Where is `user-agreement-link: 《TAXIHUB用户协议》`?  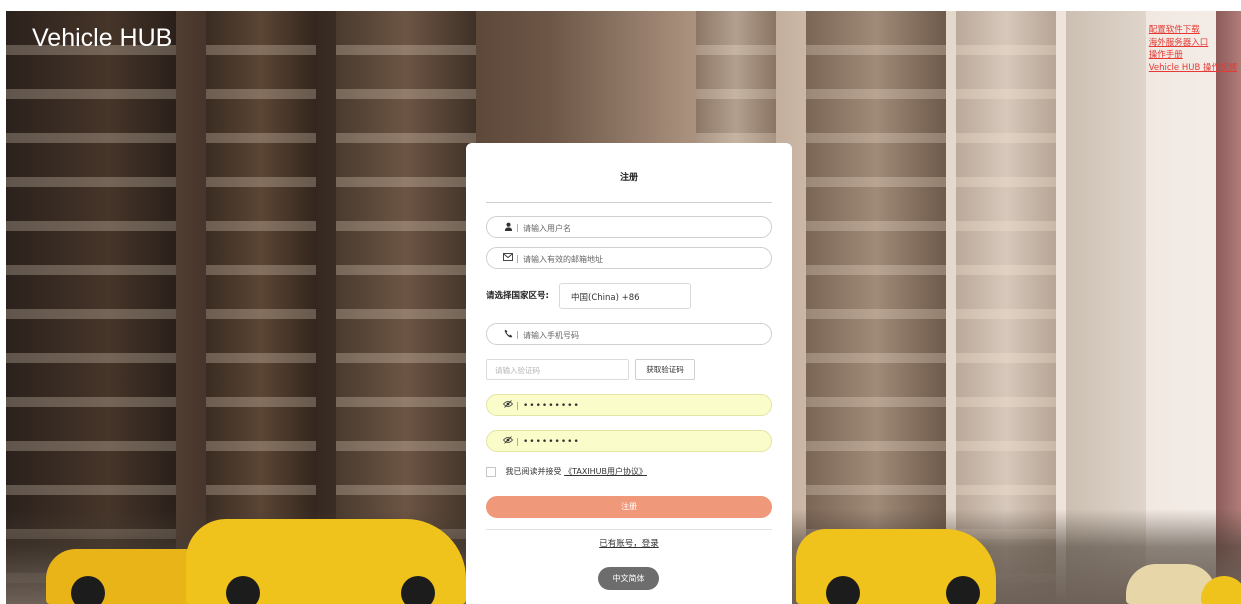
user-agreement-link: 《TAXIHUB用户协议》 is located at coordinates (605, 471).